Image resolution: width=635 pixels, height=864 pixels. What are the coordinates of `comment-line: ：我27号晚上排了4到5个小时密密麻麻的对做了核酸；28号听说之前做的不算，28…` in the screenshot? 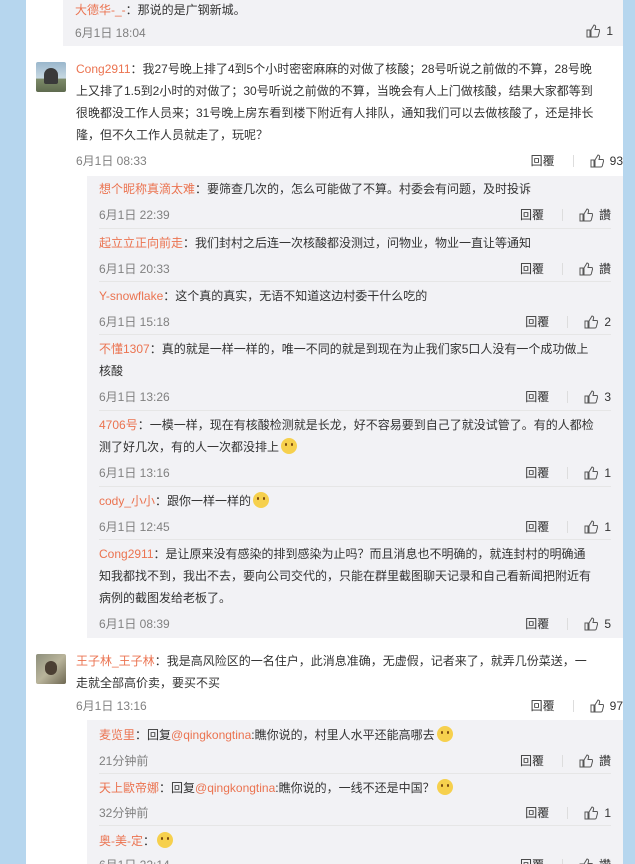 It's located at (361, 69).